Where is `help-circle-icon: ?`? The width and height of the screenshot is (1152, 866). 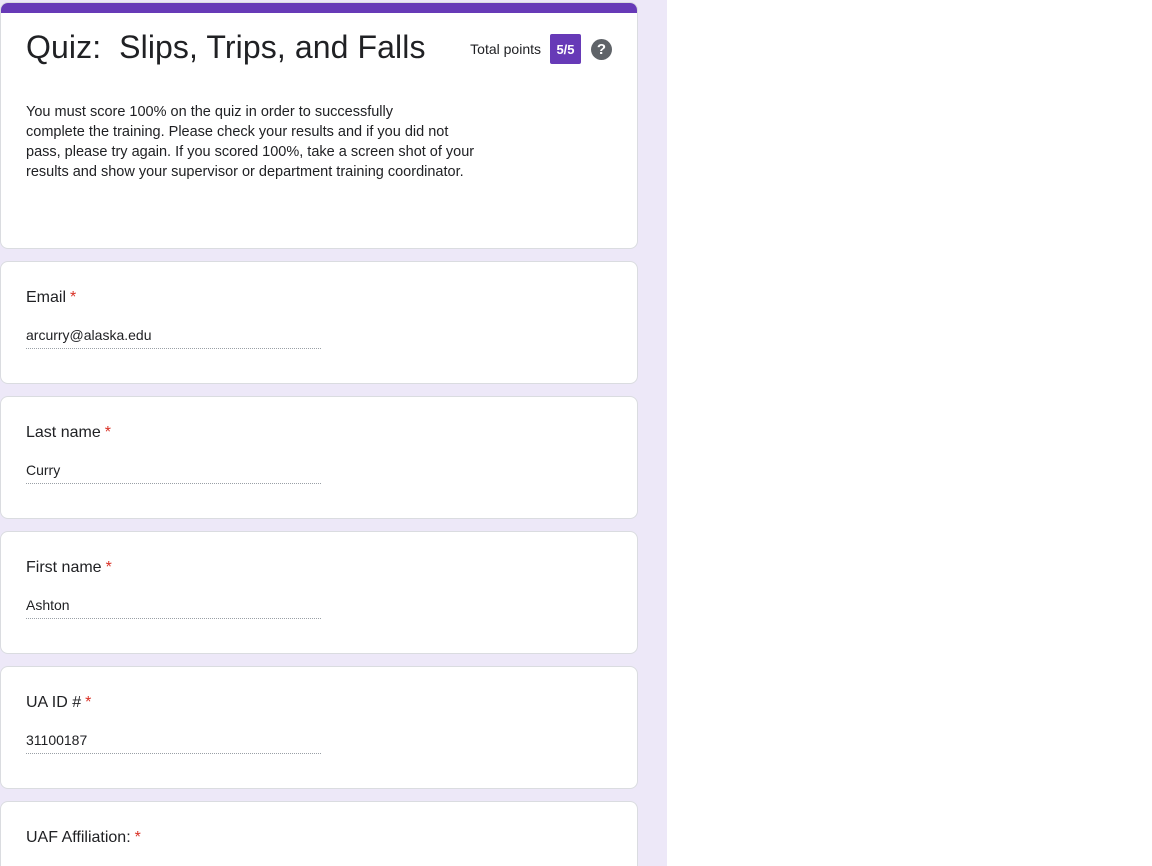 help-circle-icon: ? is located at coordinates (601, 49).